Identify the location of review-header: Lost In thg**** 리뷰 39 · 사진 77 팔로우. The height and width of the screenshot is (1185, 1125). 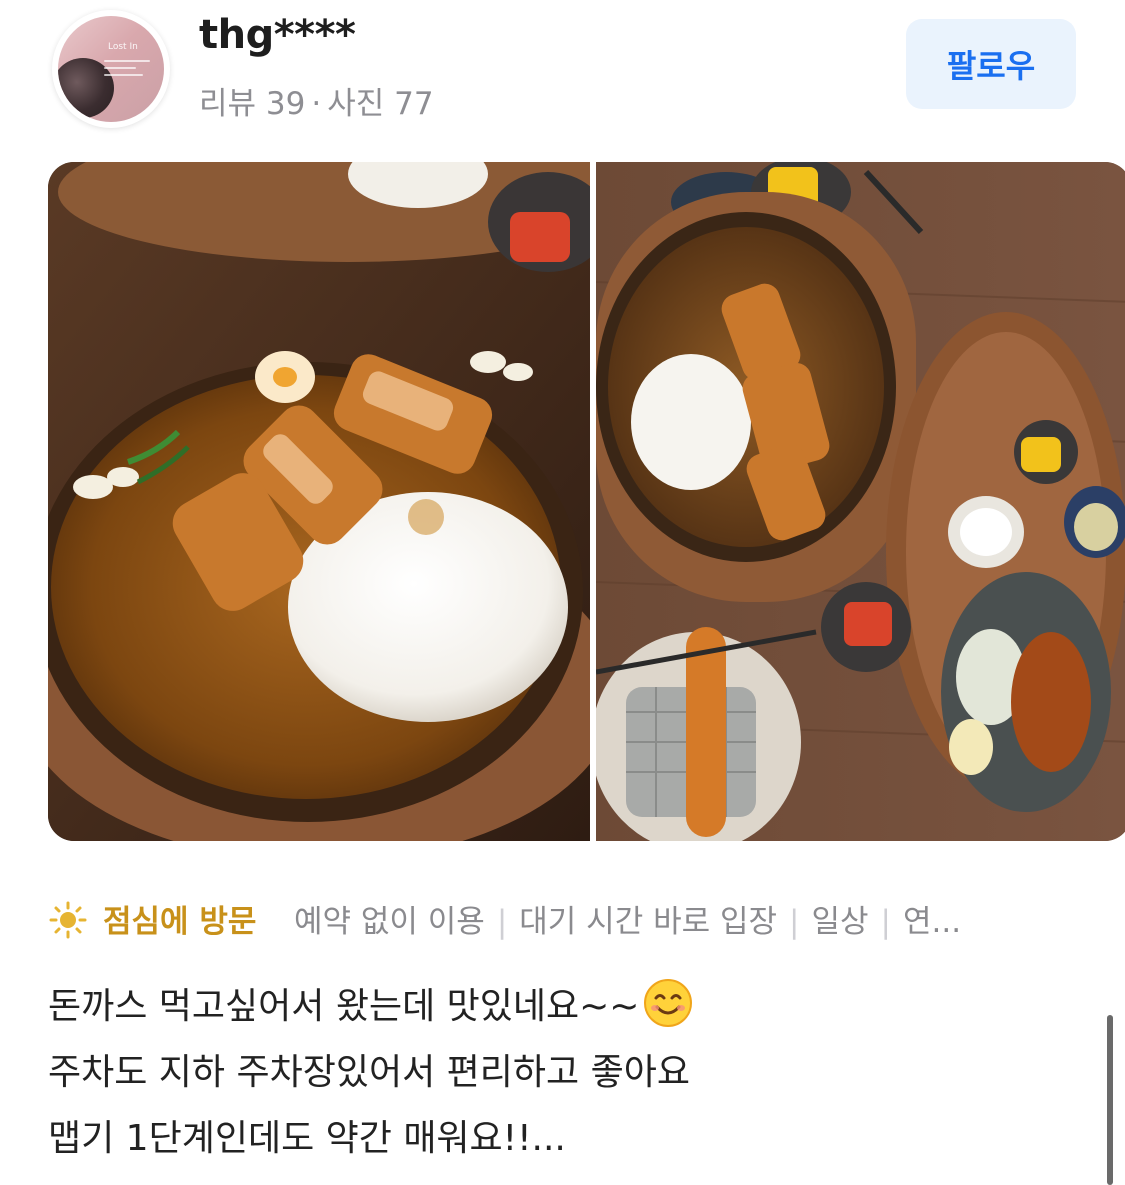
(562, 70).